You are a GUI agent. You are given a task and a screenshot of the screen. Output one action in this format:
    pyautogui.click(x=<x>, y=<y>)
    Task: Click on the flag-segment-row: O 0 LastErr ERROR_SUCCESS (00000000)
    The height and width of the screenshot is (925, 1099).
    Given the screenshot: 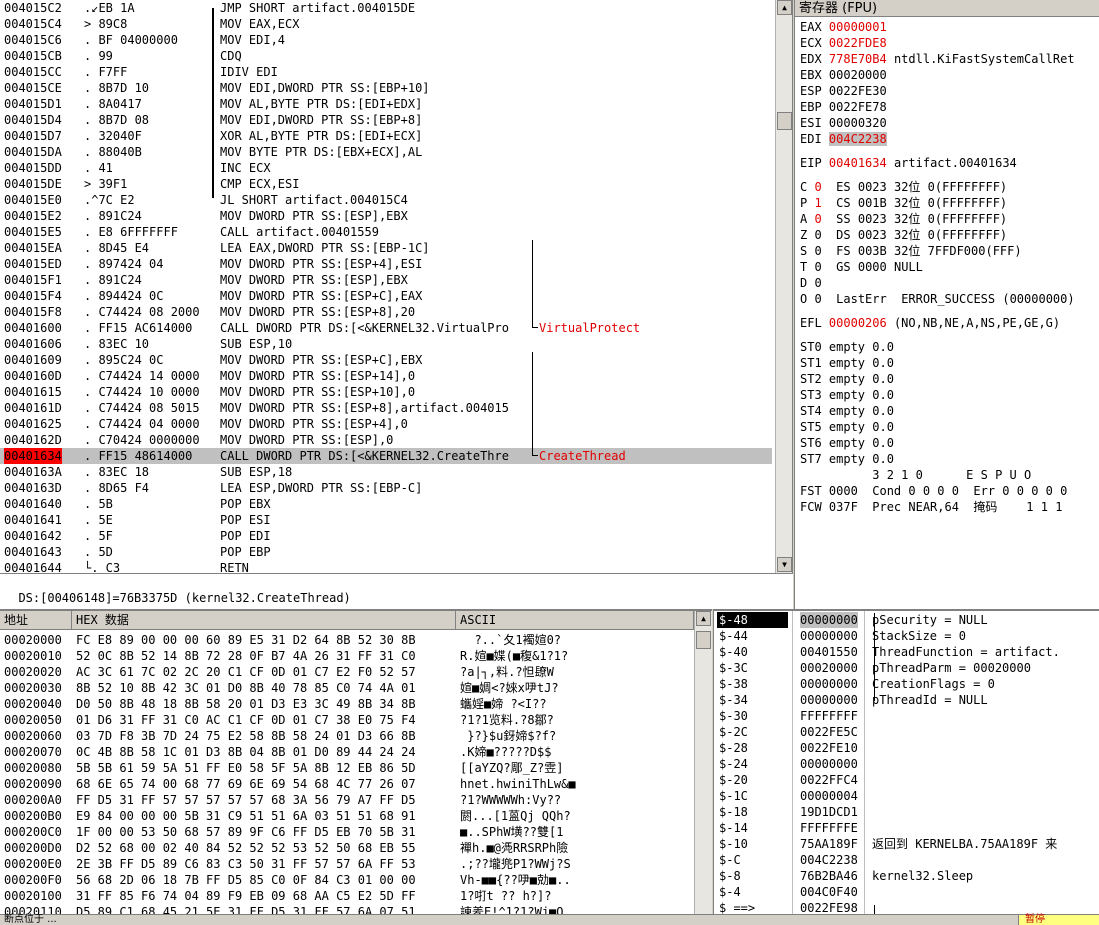 What is the action you would take?
    pyautogui.click(x=937, y=299)
    